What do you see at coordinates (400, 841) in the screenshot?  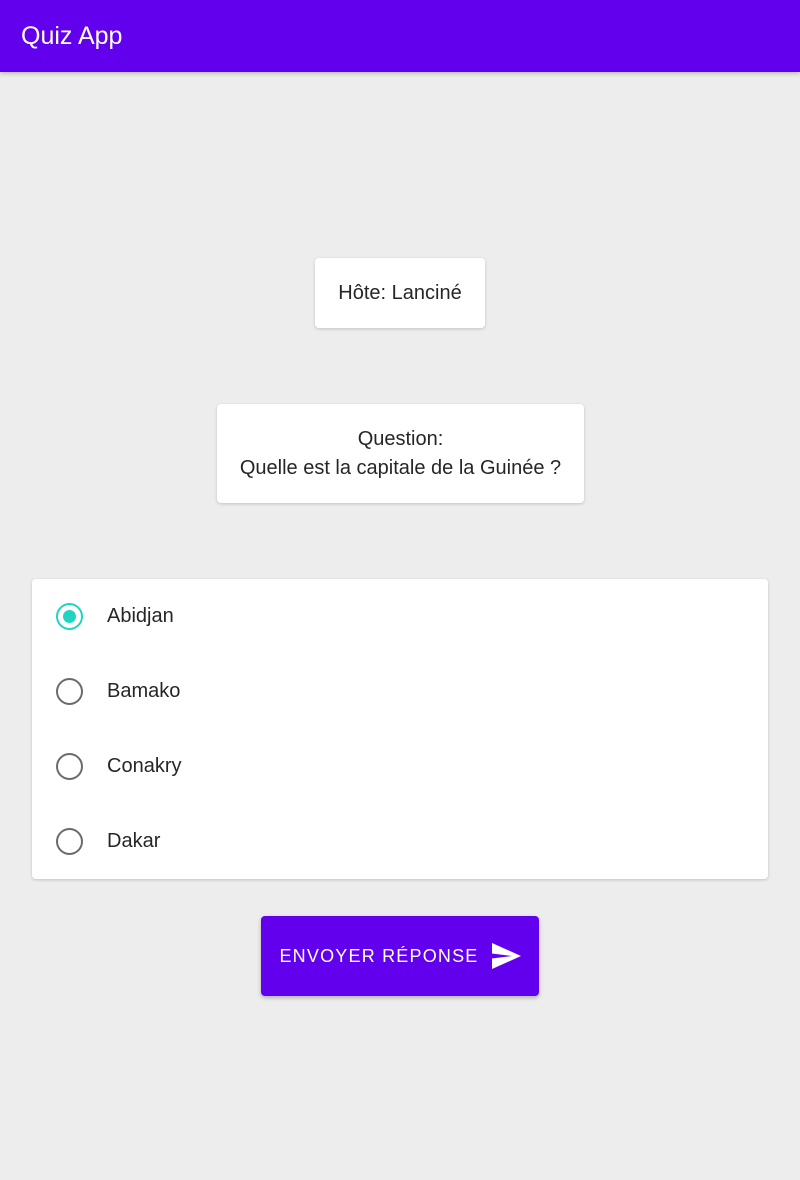 I see `option-dakar: Dakar` at bounding box center [400, 841].